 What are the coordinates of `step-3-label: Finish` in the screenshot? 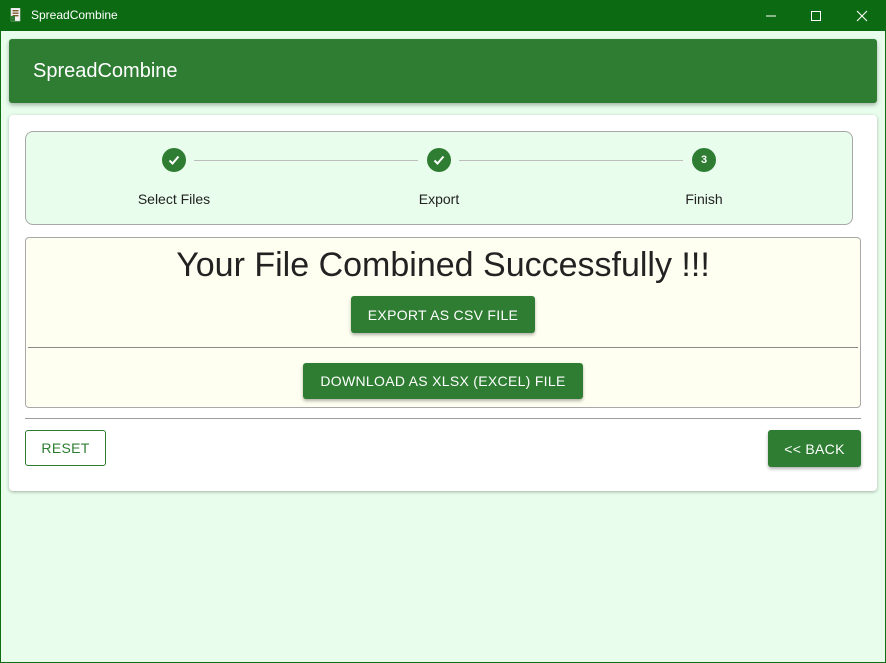 It's located at (704, 199).